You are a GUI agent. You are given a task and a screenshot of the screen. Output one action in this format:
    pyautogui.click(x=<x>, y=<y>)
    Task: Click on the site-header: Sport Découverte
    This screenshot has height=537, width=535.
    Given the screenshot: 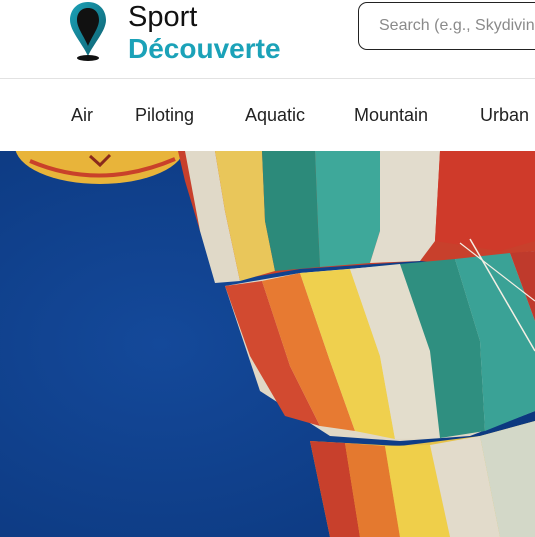 What is the action you would take?
    pyautogui.click(x=267, y=39)
    